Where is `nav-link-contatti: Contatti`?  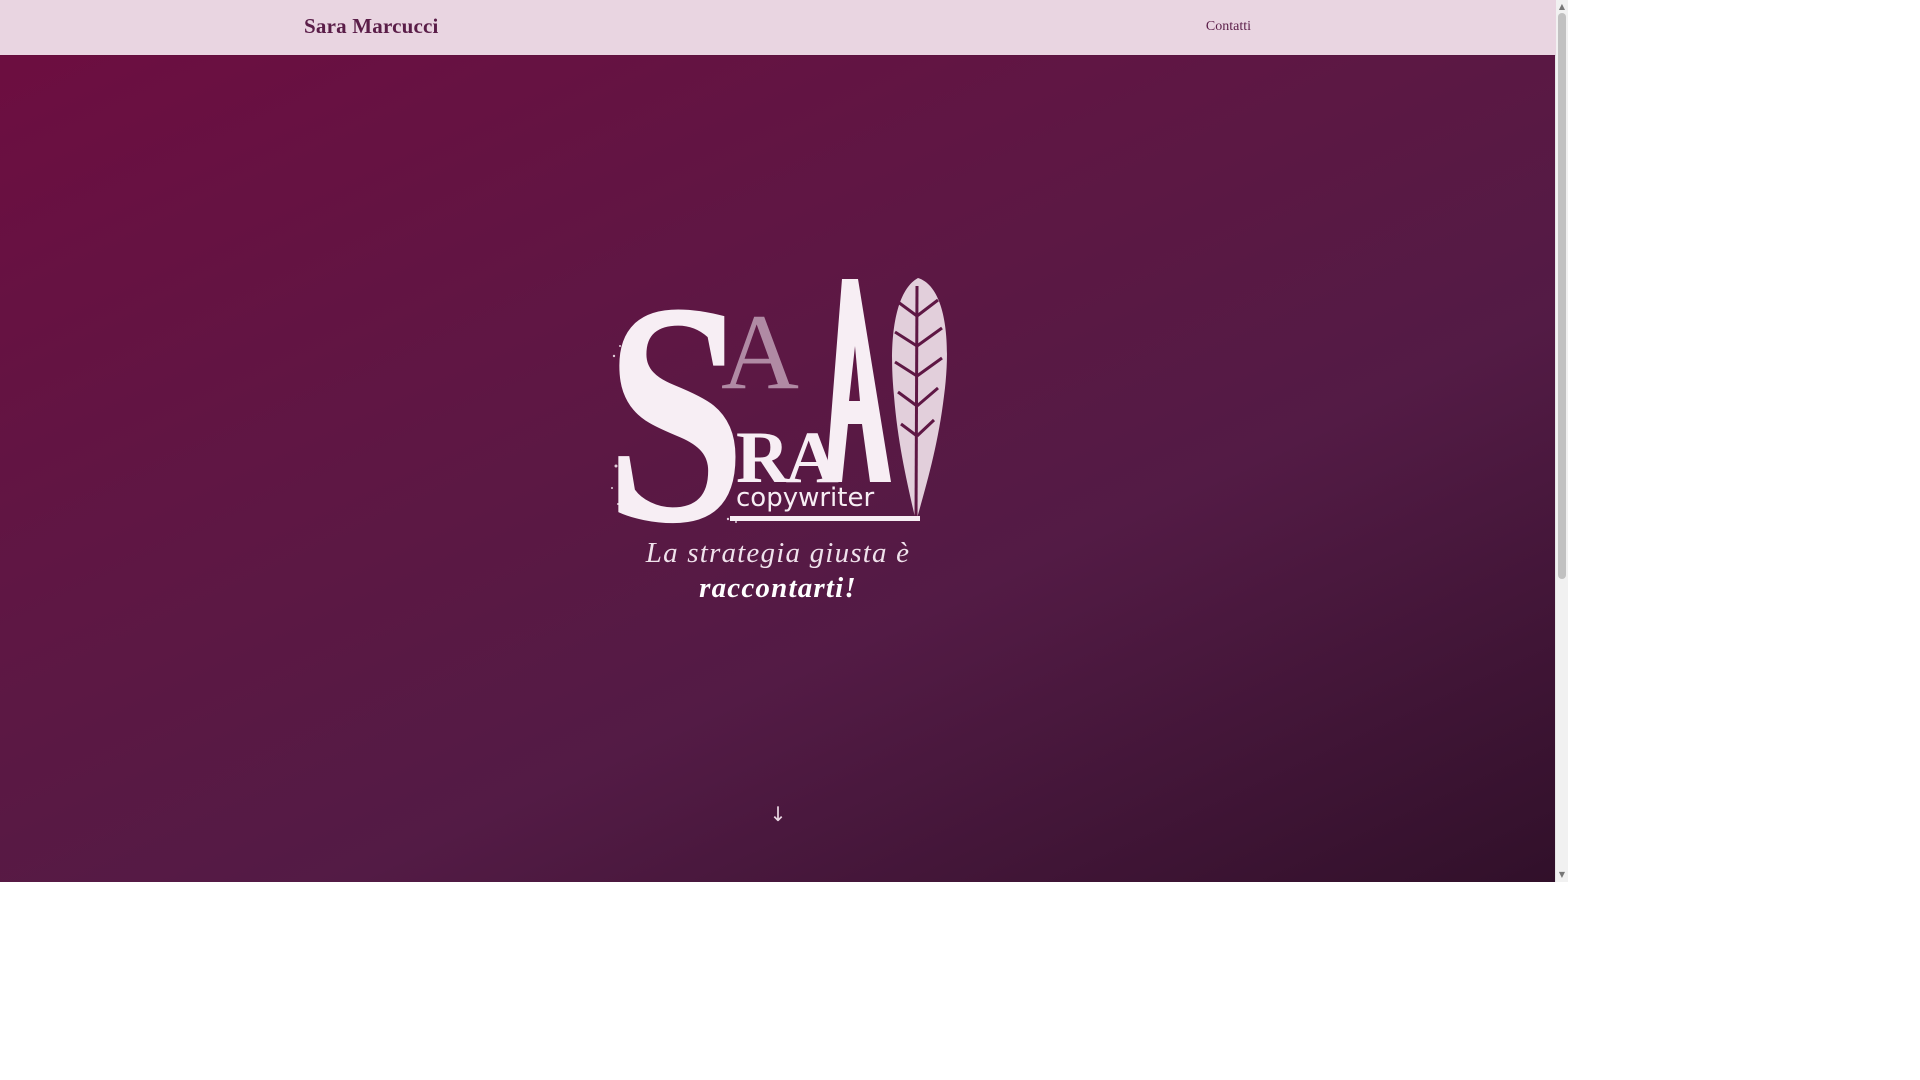 nav-link-contatti: Contatti is located at coordinates (1228, 27).